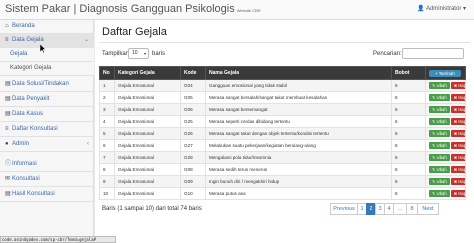 The width and height of the screenshot is (474, 243). Describe the element at coordinates (47, 180) in the screenshot. I see `sidebar-item-konsultasi: ✉ Konsultasi` at that location.